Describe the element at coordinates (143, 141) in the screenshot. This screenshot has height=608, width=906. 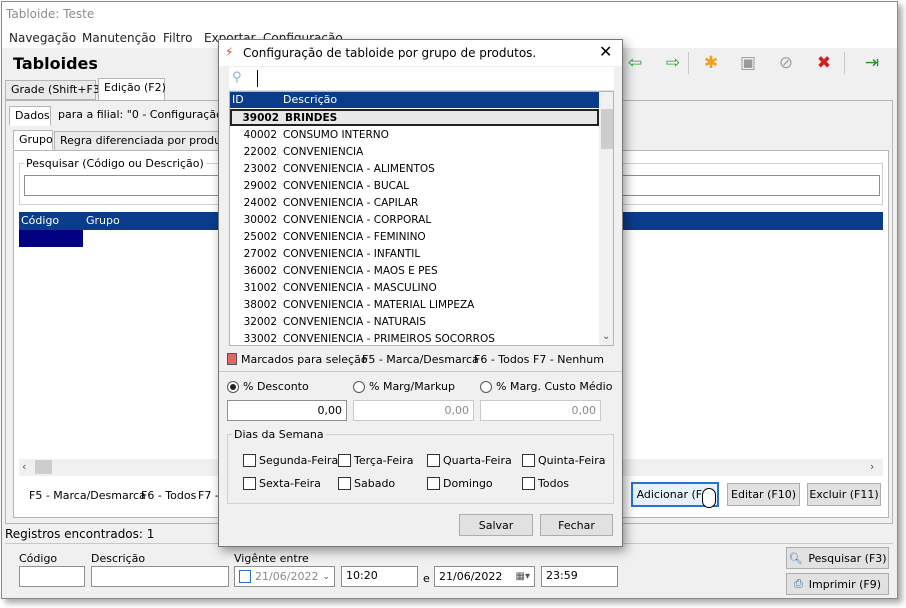
I see `tab-regra-diferenciada: Regra diferenciada por produto` at that location.